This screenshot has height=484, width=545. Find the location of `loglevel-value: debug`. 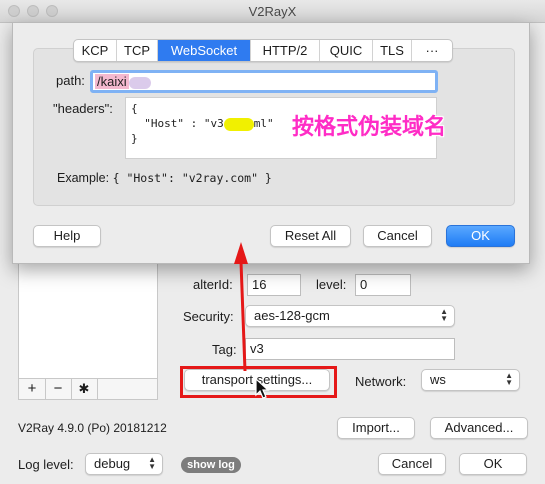

loglevel-value: debug is located at coordinates (112, 463).